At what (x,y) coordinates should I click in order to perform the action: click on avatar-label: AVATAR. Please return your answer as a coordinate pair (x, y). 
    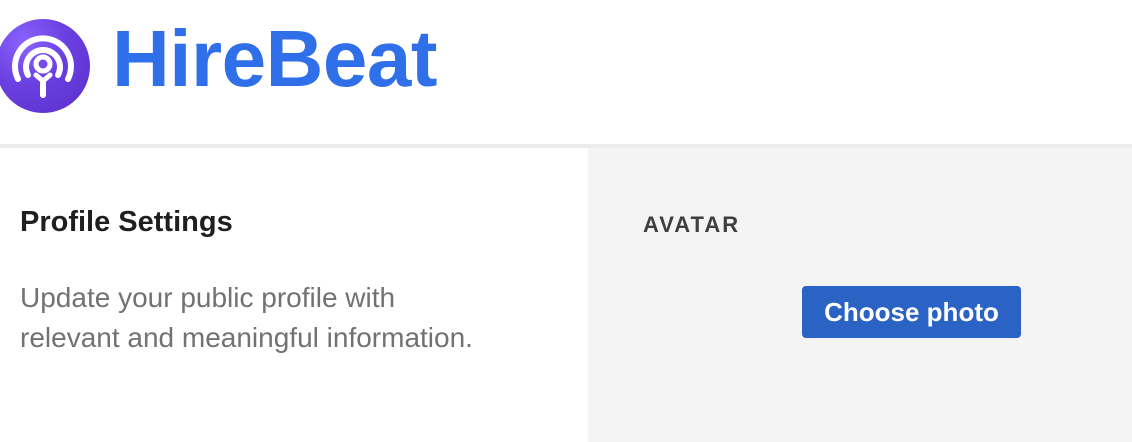
    Looking at the image, I should click on (692, 224).